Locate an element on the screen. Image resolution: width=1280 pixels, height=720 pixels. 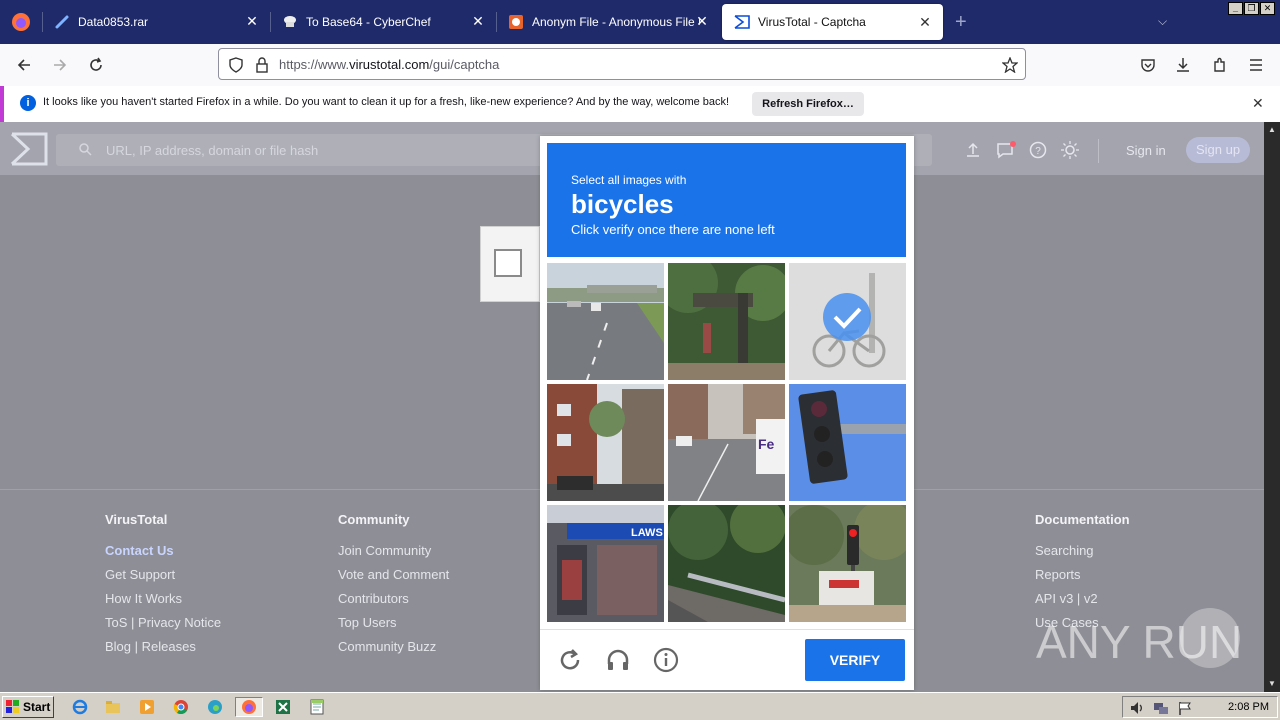
footer-heading: Documentation is located at coordinates (1082, 519).